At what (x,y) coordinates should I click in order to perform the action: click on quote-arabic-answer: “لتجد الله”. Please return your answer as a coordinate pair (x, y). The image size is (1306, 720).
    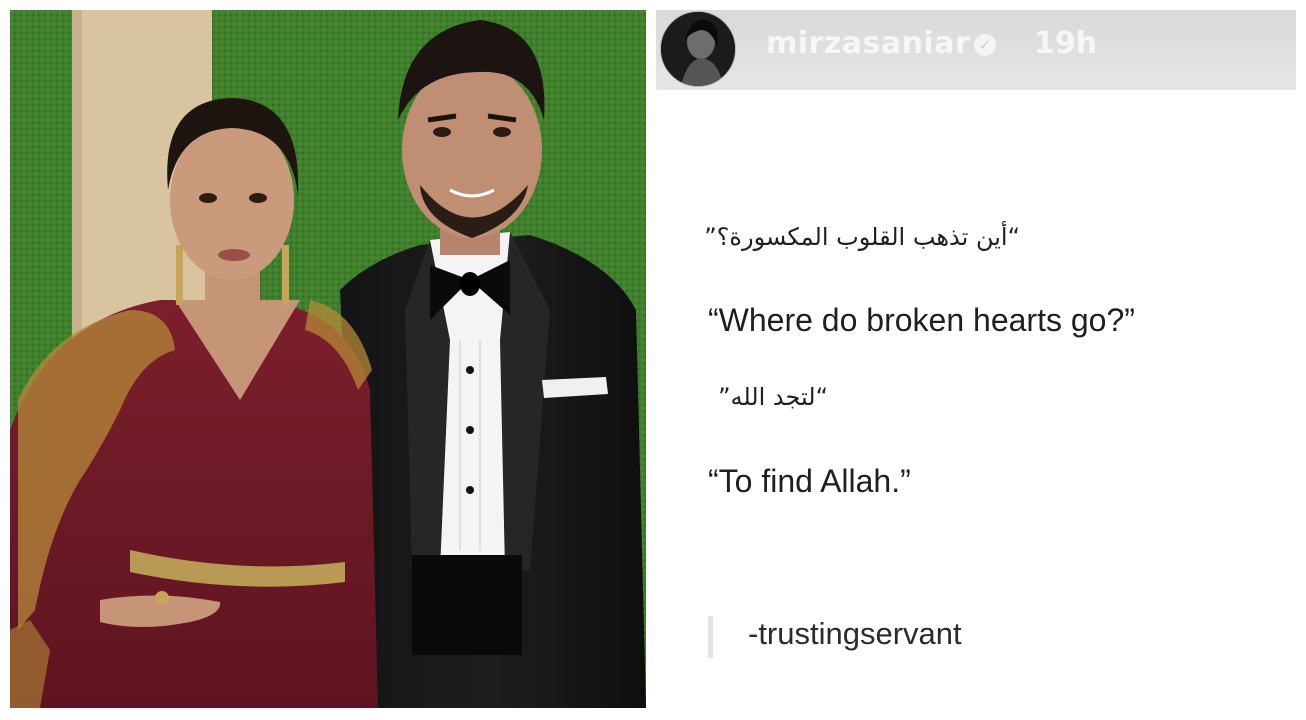
    Looking at the image, I should click on (773, 397).